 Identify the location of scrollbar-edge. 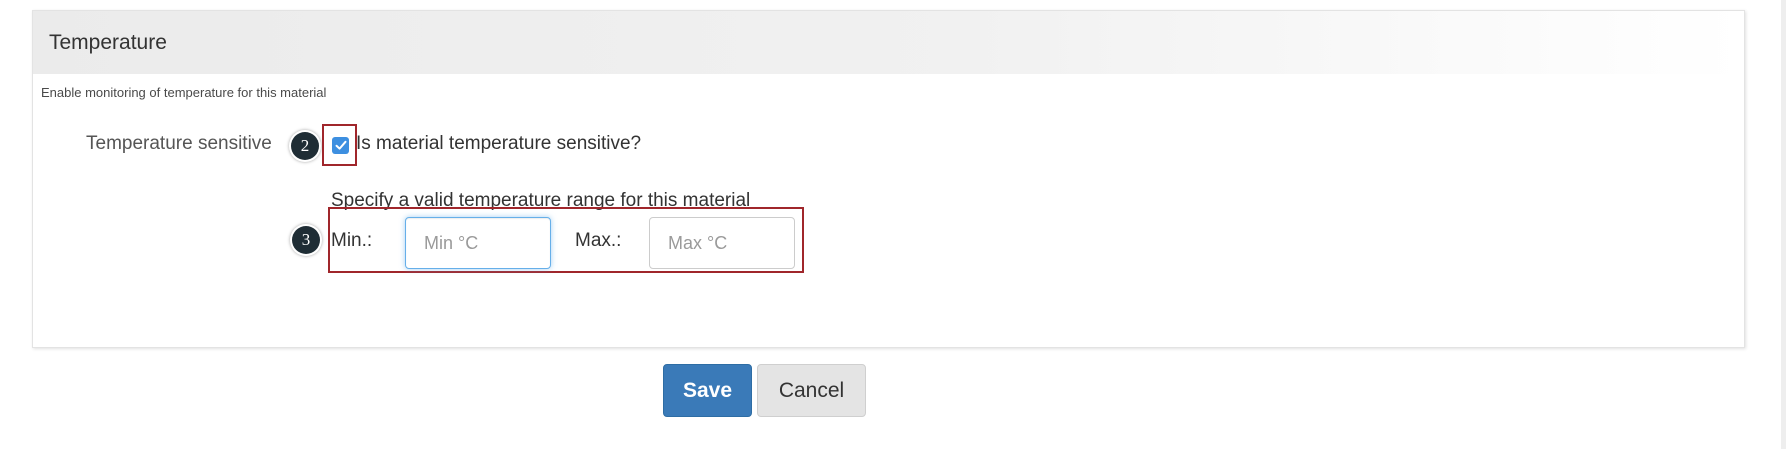
(1783, 224).